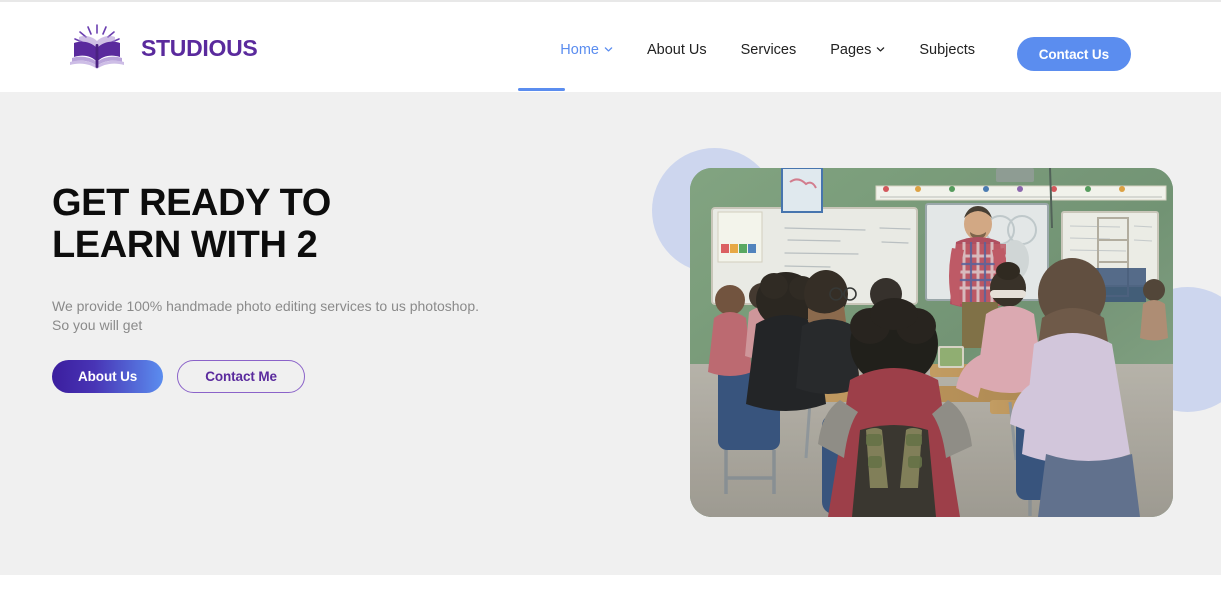 Image resolution: width=1221 pixels, height=591 pixels. I want to click on main-navigation: Home About Us Services Pages Subjects, so click(776, 50).